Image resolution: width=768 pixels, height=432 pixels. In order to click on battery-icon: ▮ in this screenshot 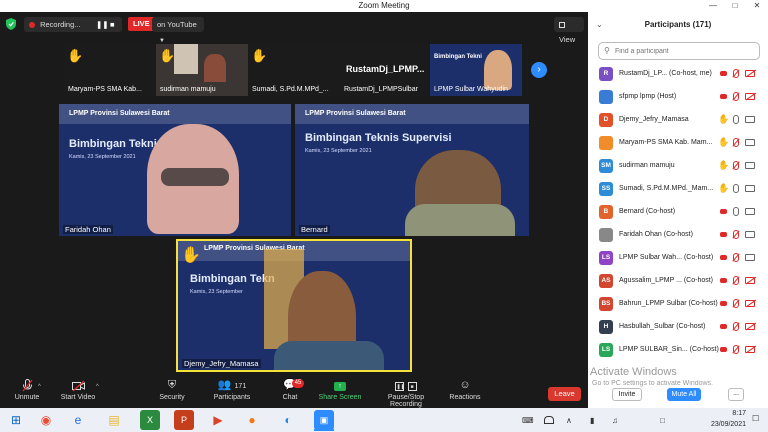, I will do `click(592, 420)`.